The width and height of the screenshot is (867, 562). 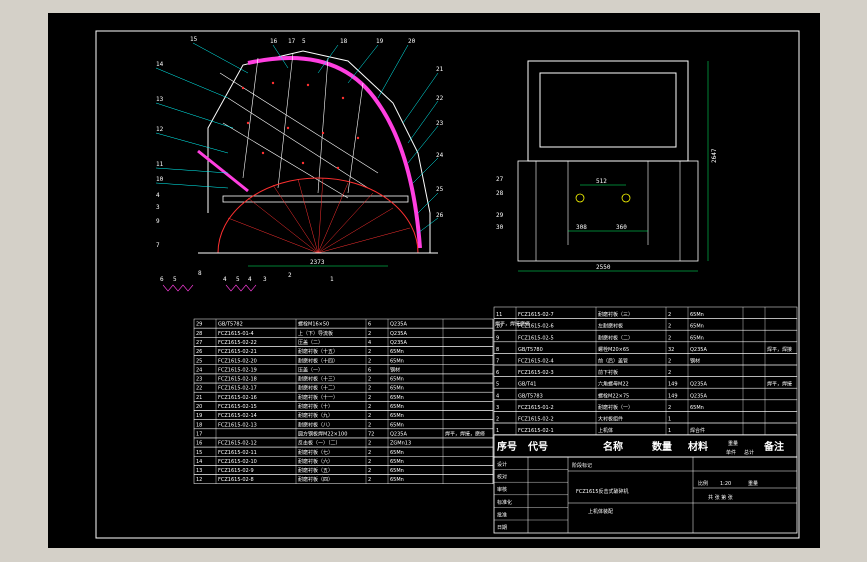 What do you see at coordinates (613, 446) in the screenshot?
I see `hdr-name: 名称` at bounding box center [613, 446].